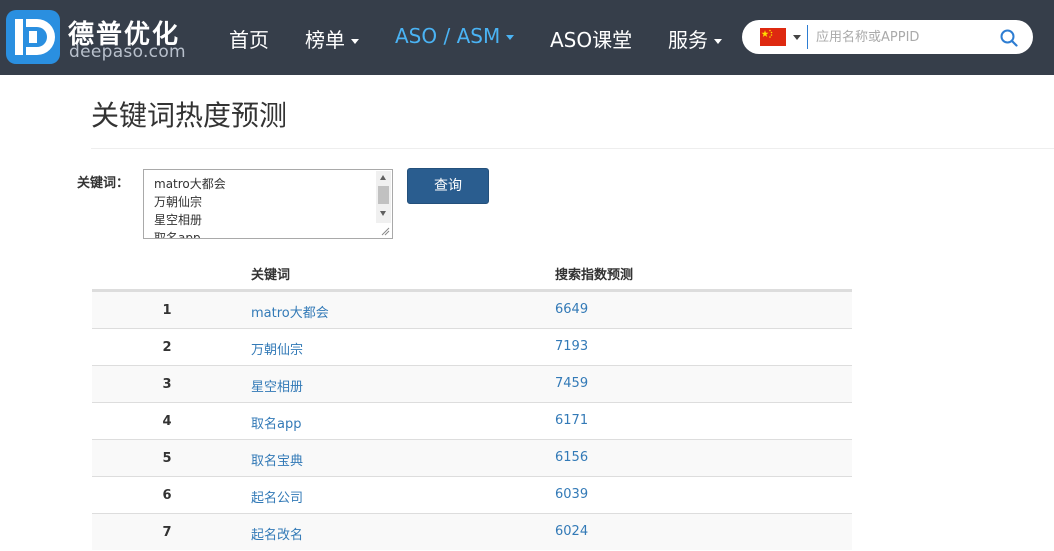 Image resolution: width=1054 pixels, height=551 pixels. I want to click on row-prediction-value: 6171, so click(571, 420).